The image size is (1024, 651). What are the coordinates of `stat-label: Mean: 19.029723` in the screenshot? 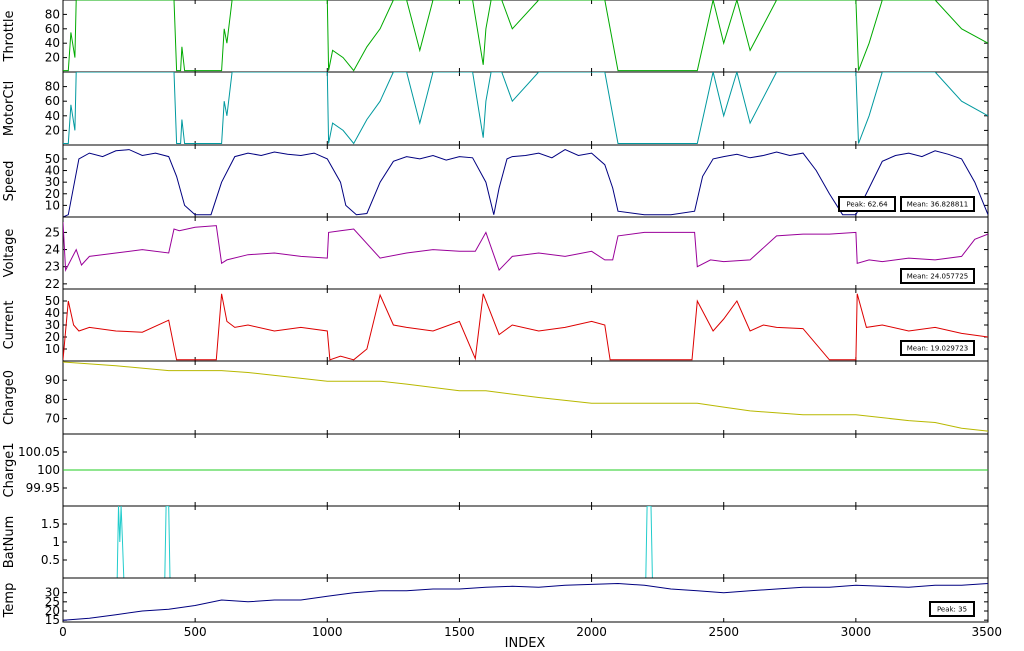 It's located at (938, 349).